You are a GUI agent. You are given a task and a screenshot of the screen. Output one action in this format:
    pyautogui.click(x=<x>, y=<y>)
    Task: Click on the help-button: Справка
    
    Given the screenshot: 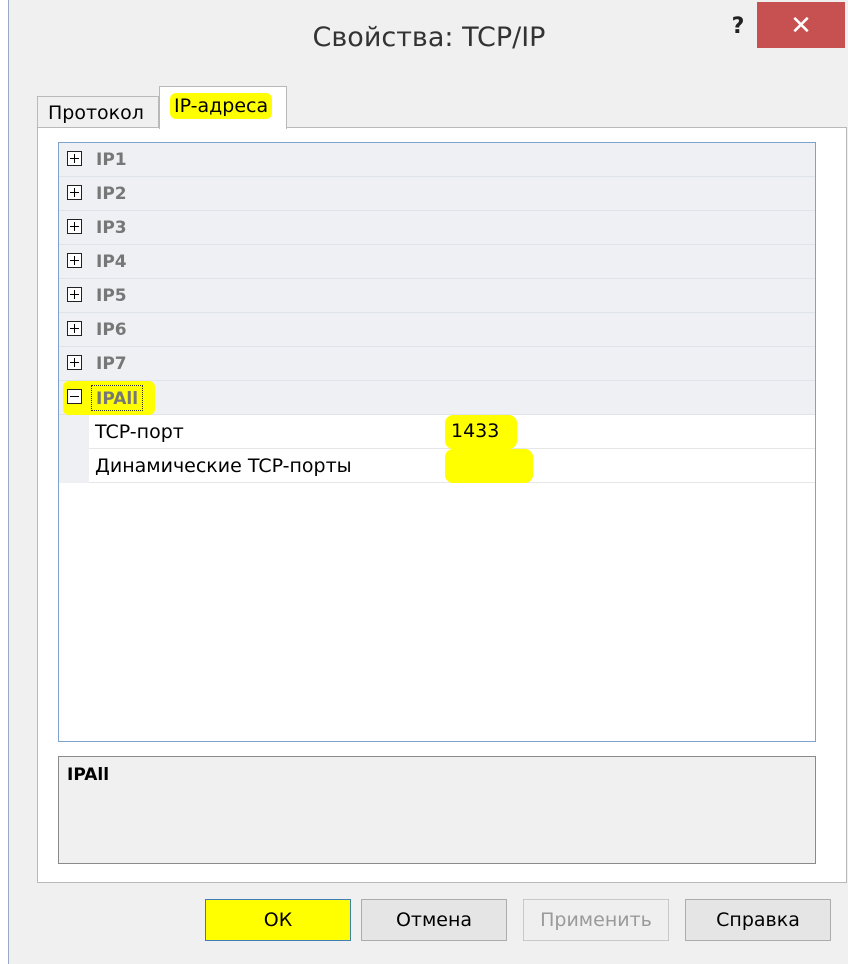 What is the action you would take?
    pyautogui.click(x=758, y=920)
    